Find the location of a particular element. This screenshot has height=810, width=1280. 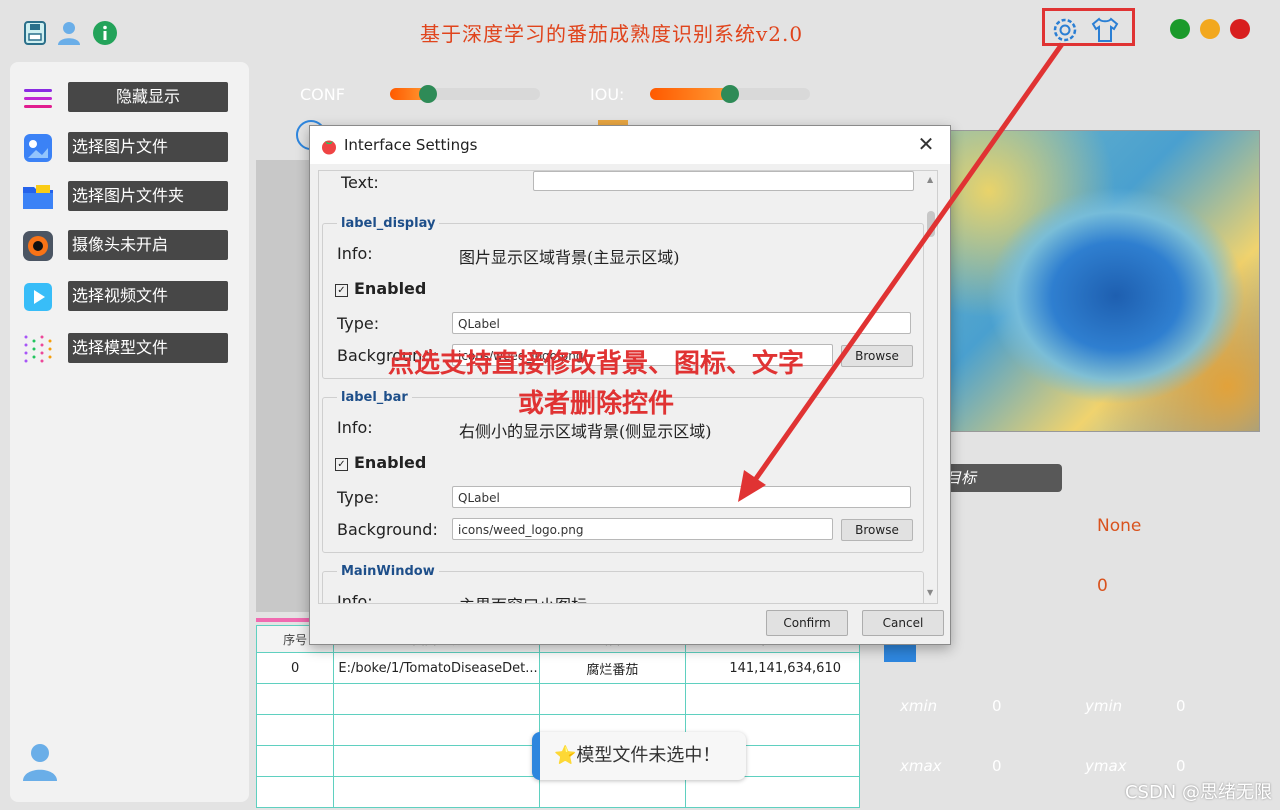

annotation-line-1: 点选支持直接修改背景、图标、文字 is located at coordinates (595, 364).